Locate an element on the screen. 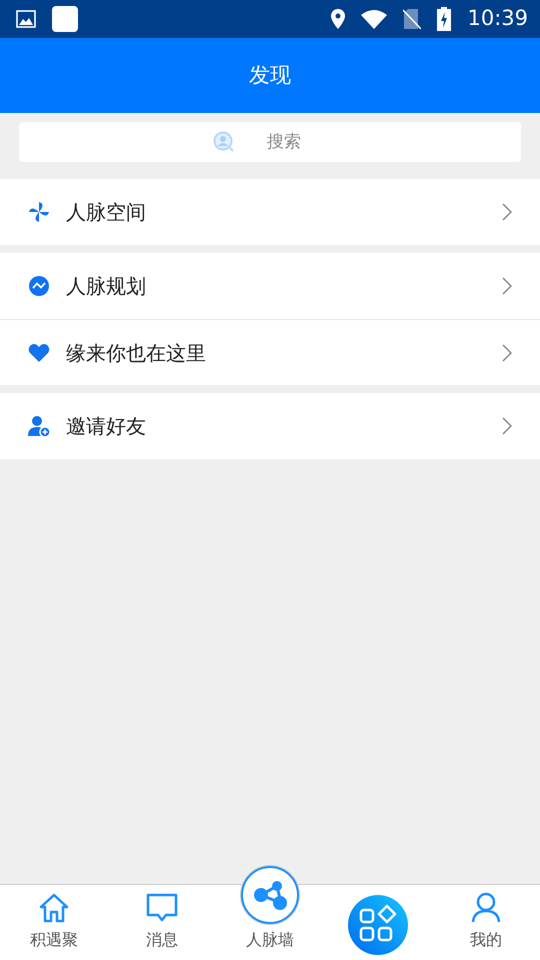  heart-icon is located at coordinates (39, 353).